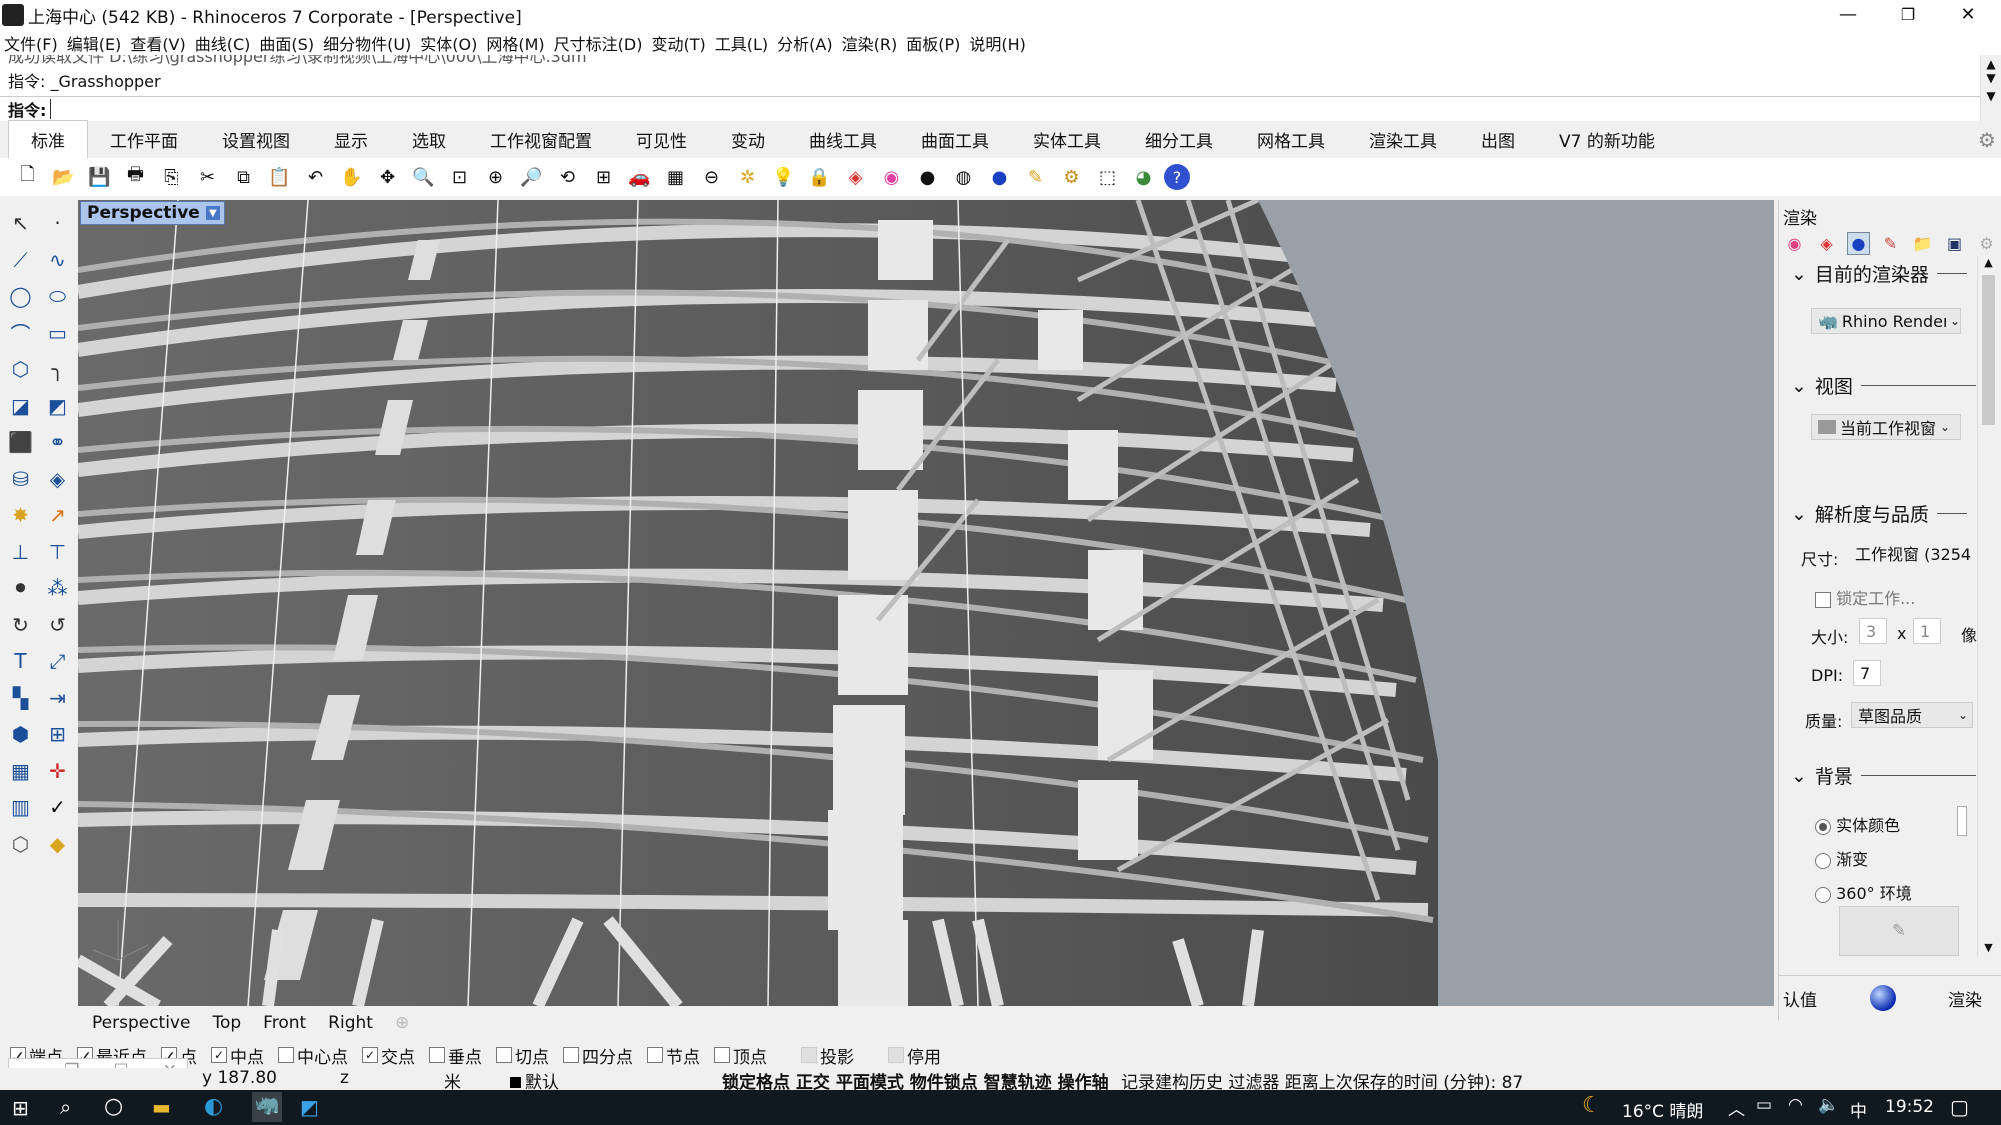 This screenshot has height=1125, width=2001. What do you see at coordinates (20, 625) in the screenshot?
I see `rotate-3d-icon: ↻` at bounding box center [20, 625].